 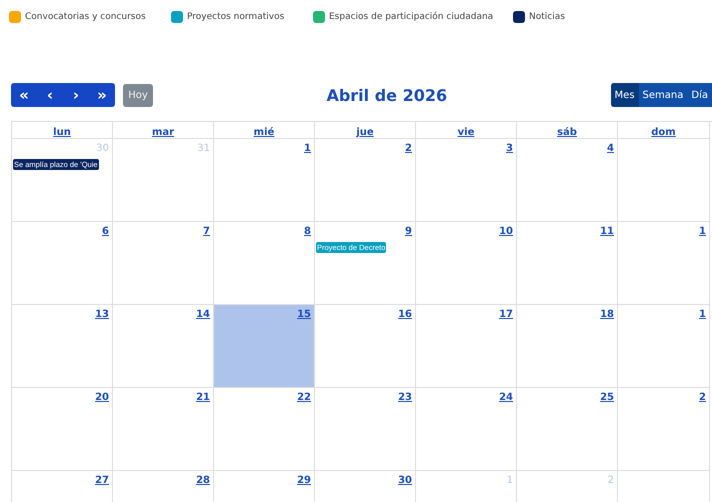 What do you see at coordinates (102, 315) in the screenshot?
I see `day-number: 13` at bounding box center [102, 315].